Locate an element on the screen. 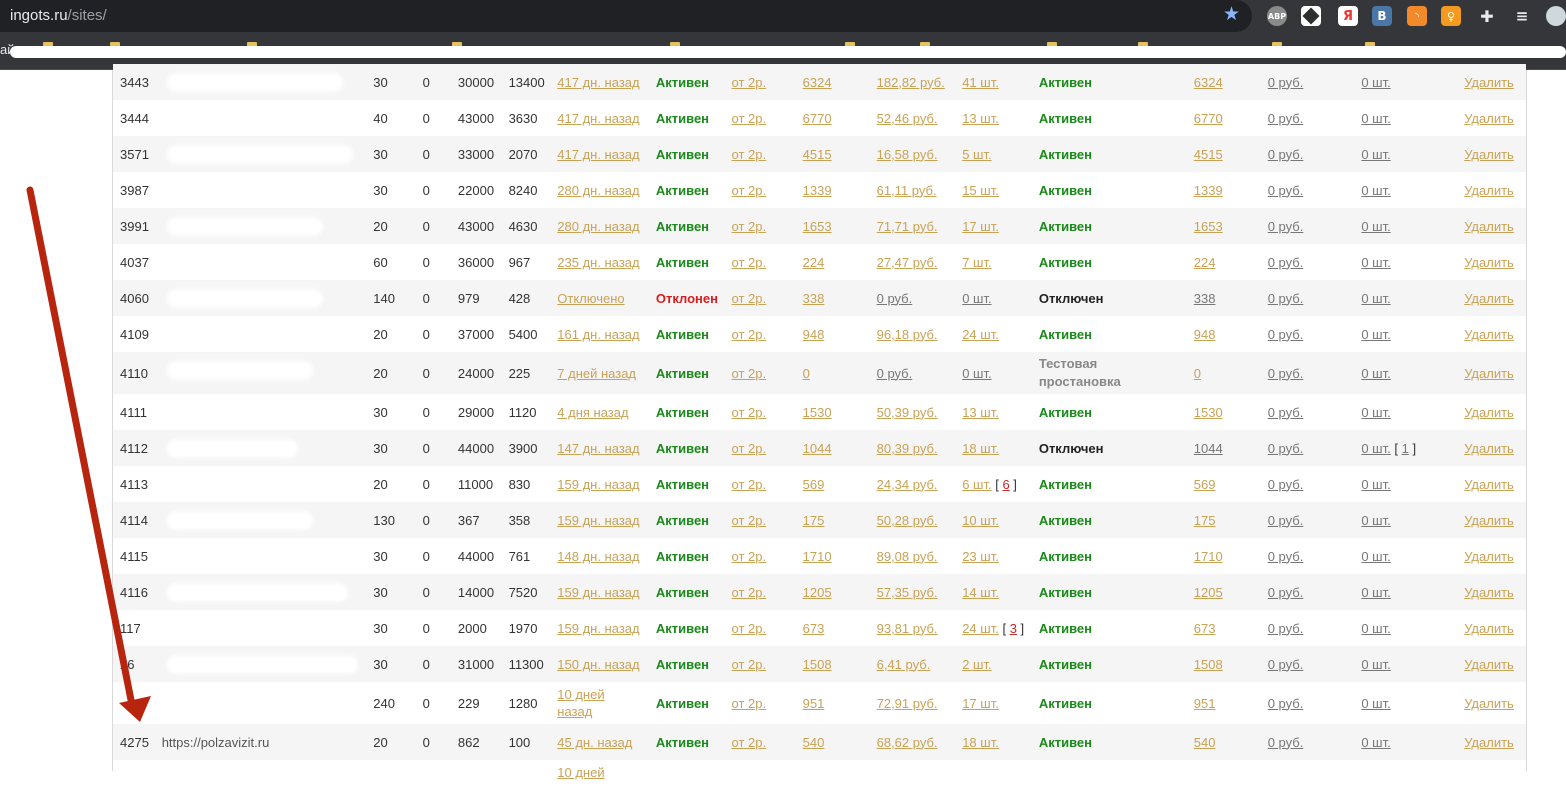 The width and height of the screenshot is (1566, 800). count-link: 23 шт. is located at coordinates (980, 556).